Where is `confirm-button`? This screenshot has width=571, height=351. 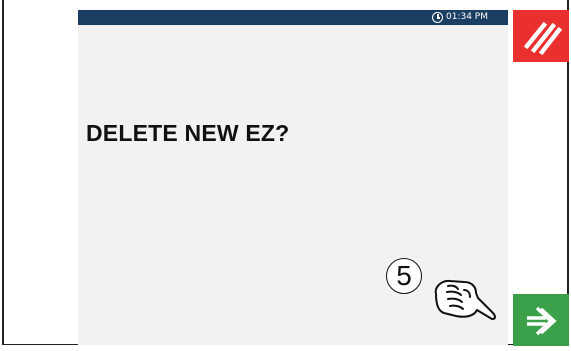 confirm-button is located at coordinates (541, 320).